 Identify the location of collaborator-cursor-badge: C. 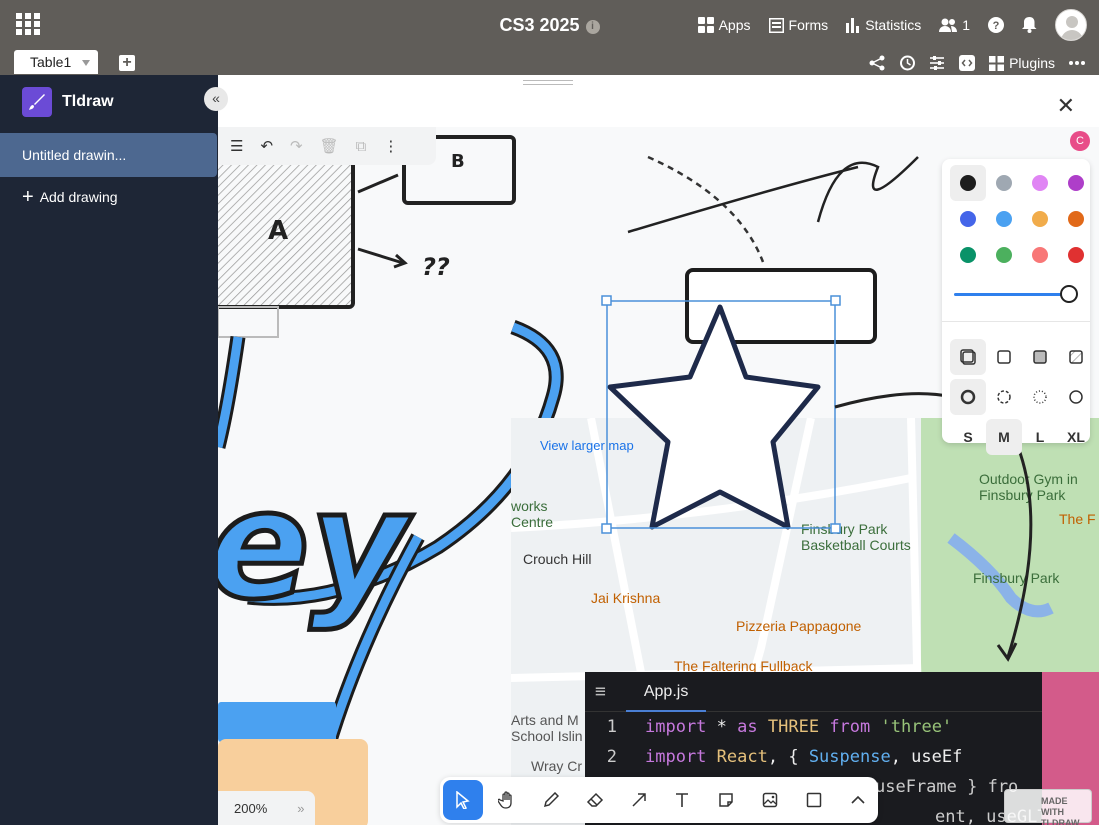
(1080, 141).